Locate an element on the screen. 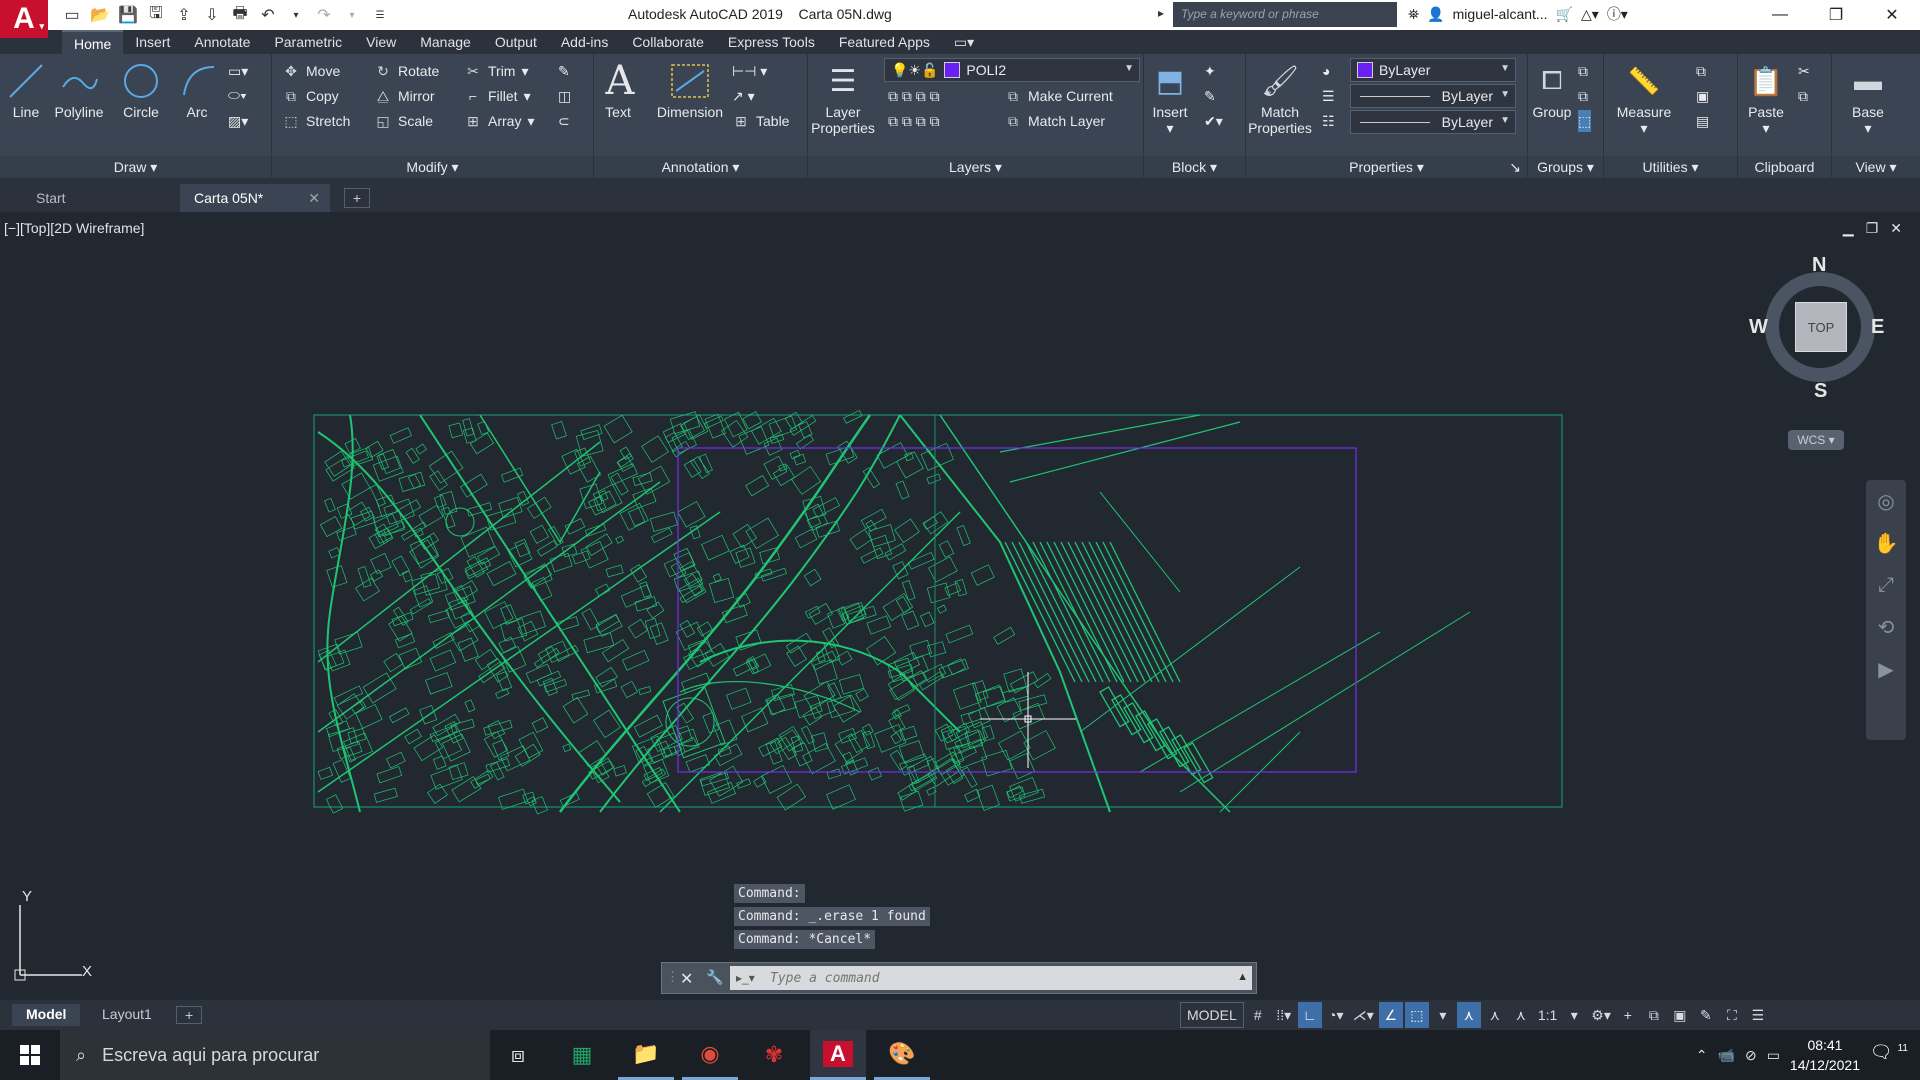 The height and width of the screenshot is (1080, 1920). block-panel-title: Block ▾ is located at coordinates (1194, 167).